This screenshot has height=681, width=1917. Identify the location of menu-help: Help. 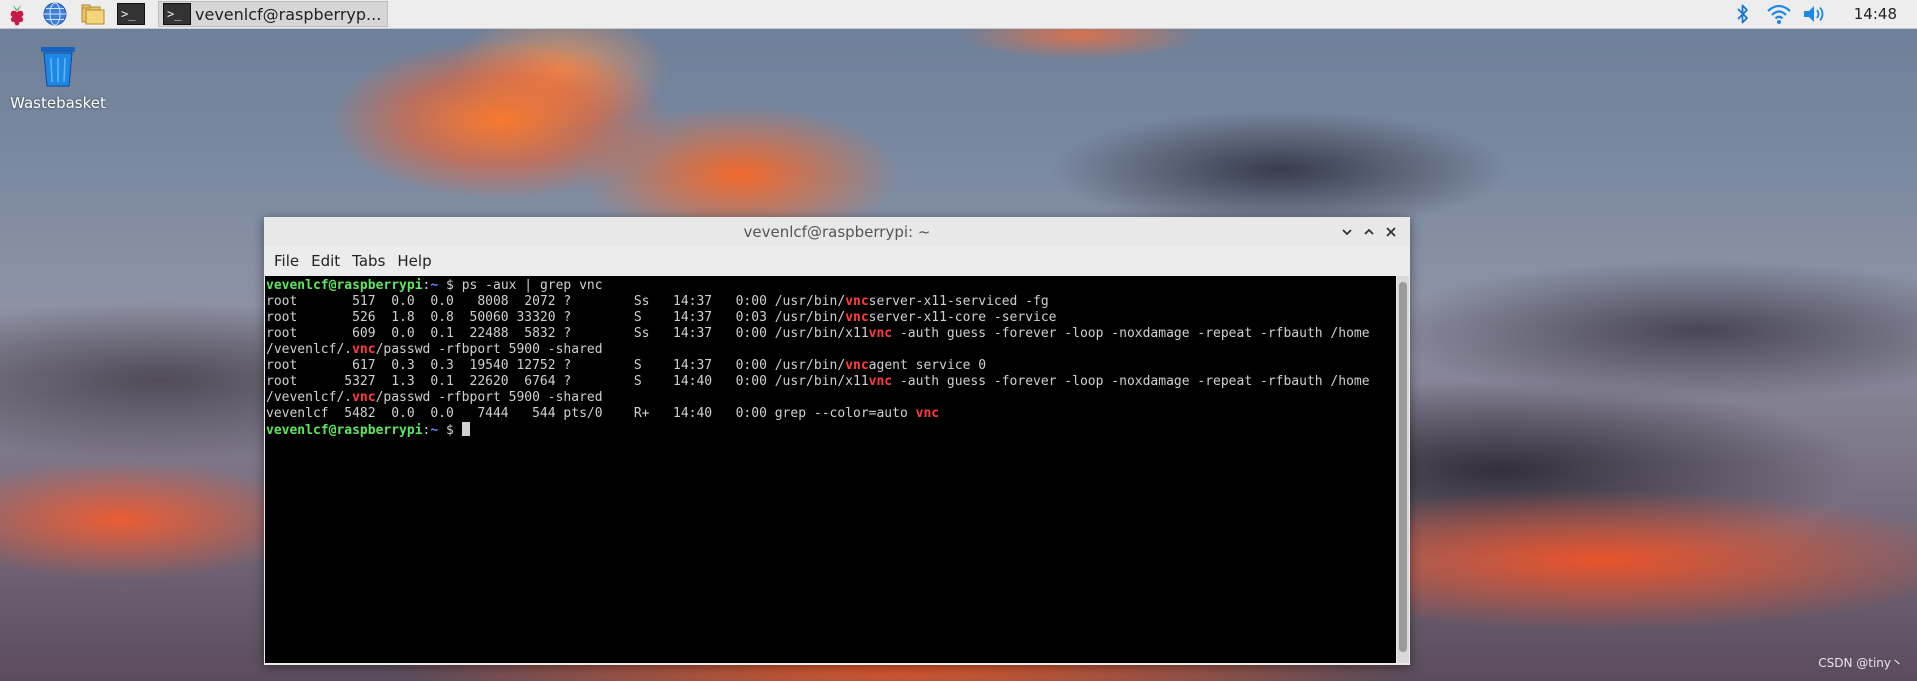
(414, 261).